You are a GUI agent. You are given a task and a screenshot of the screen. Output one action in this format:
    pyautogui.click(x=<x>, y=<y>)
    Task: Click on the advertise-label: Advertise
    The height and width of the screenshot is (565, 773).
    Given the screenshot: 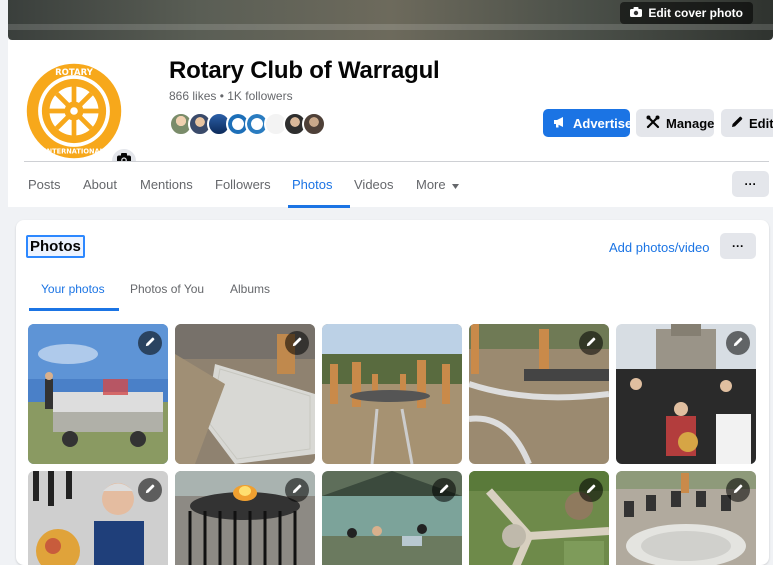 What is the action you would take?
    pyautogui.click(x=603, y=123)
    